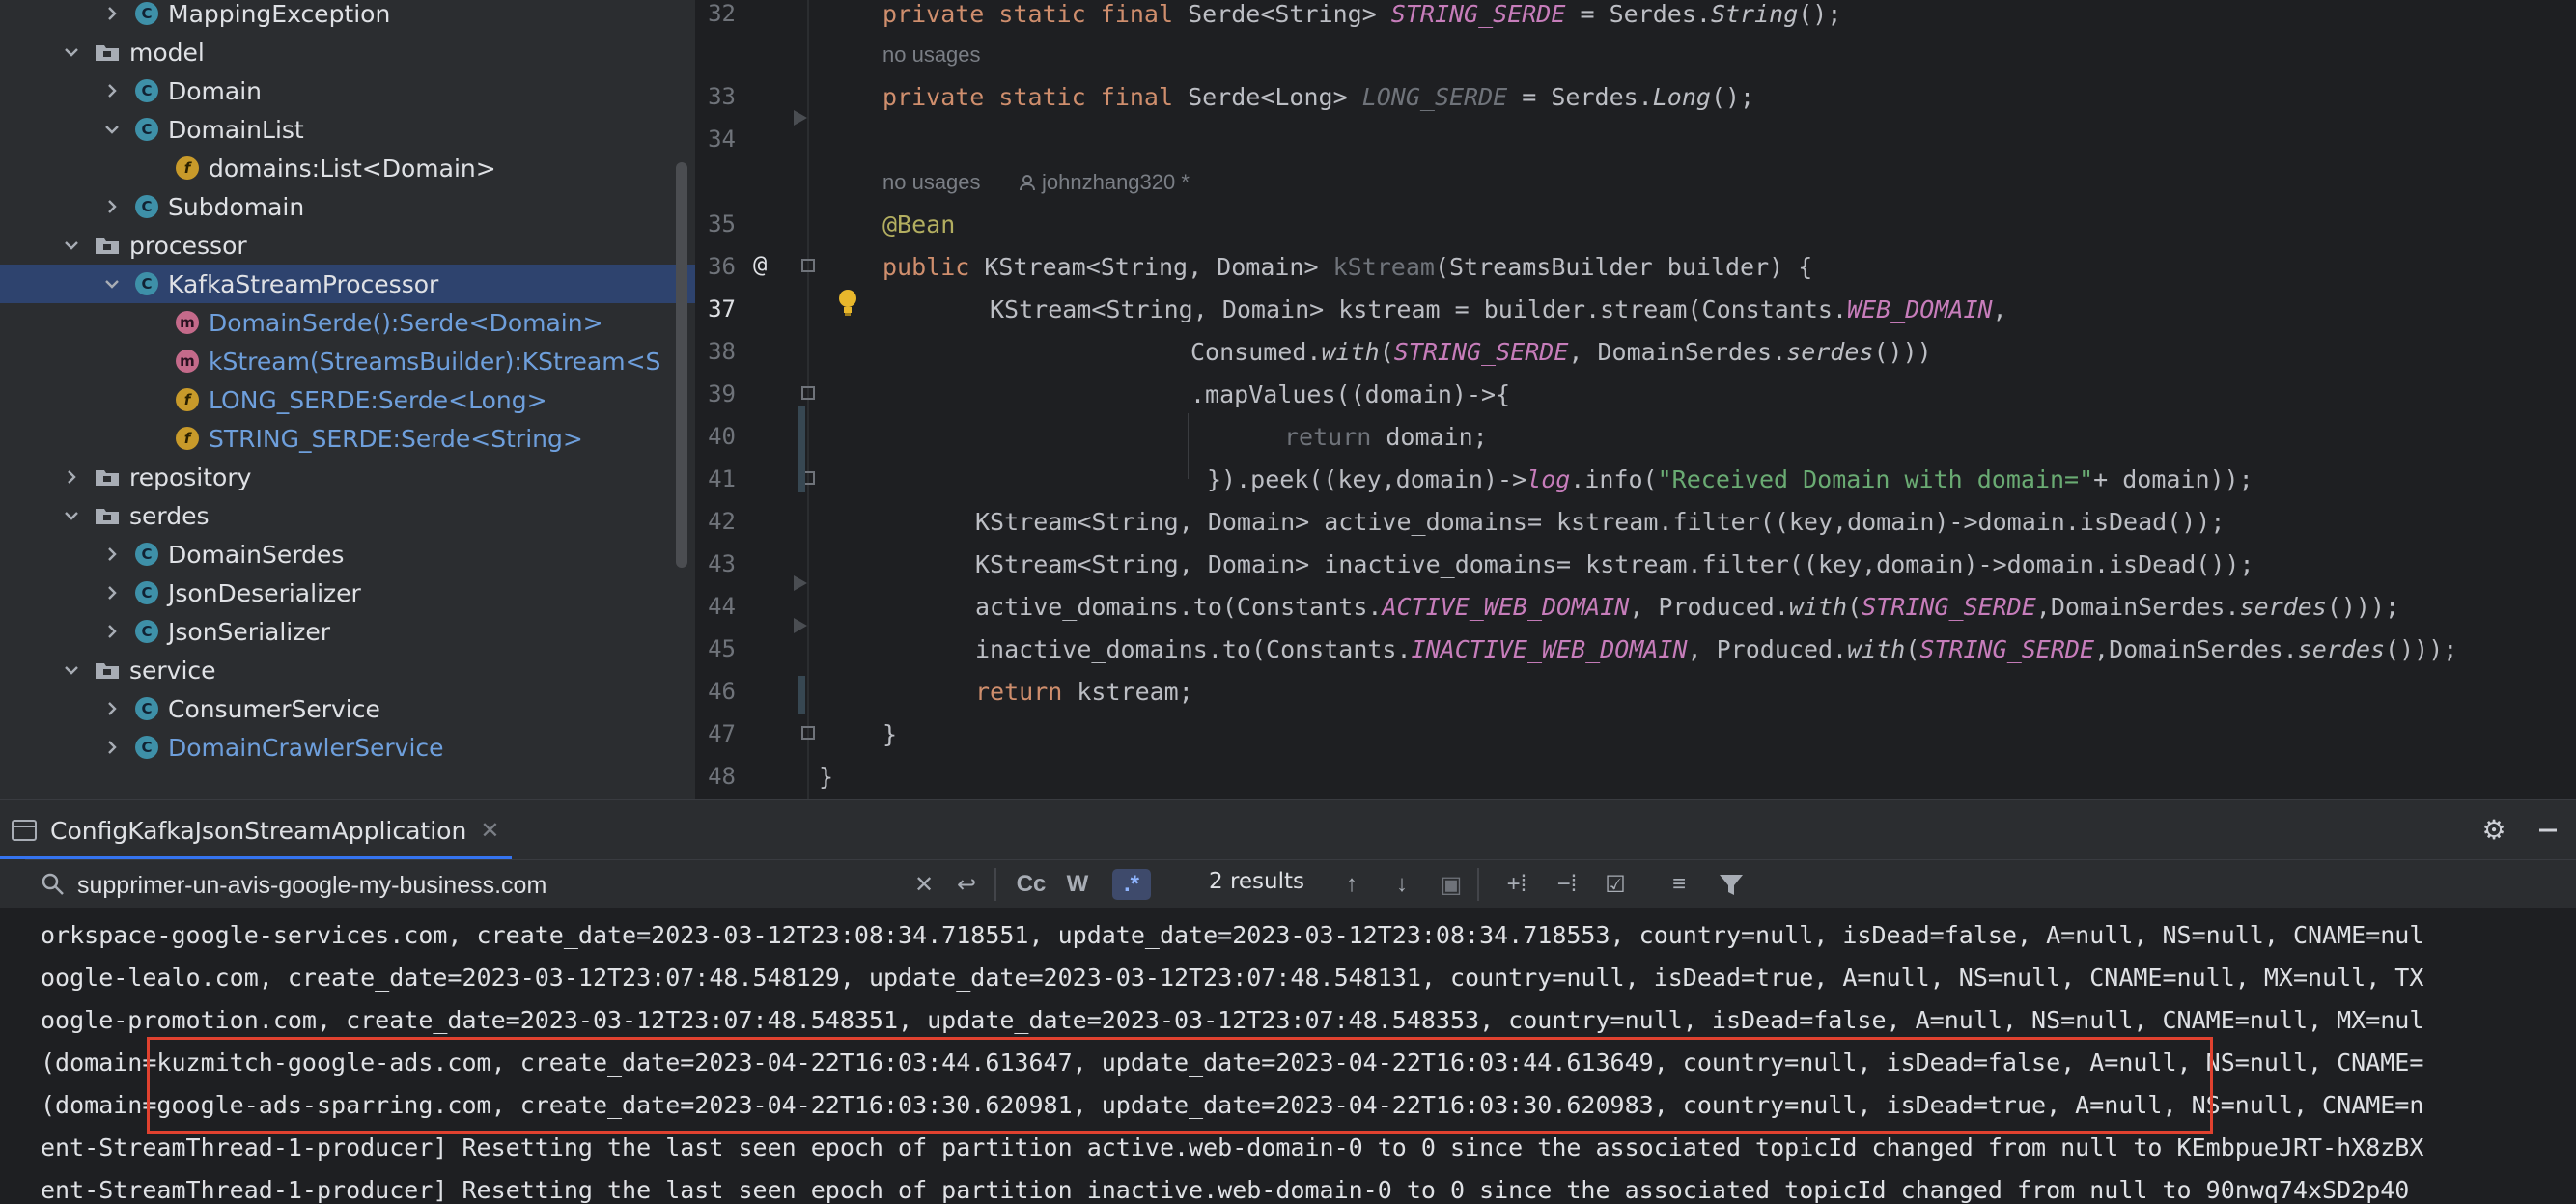 The width and height of the screenshot is (2576, 1204). Describe the element at coordinates (216, 91) in the screenshot. I see `tree-item-label: Domain` at that location.